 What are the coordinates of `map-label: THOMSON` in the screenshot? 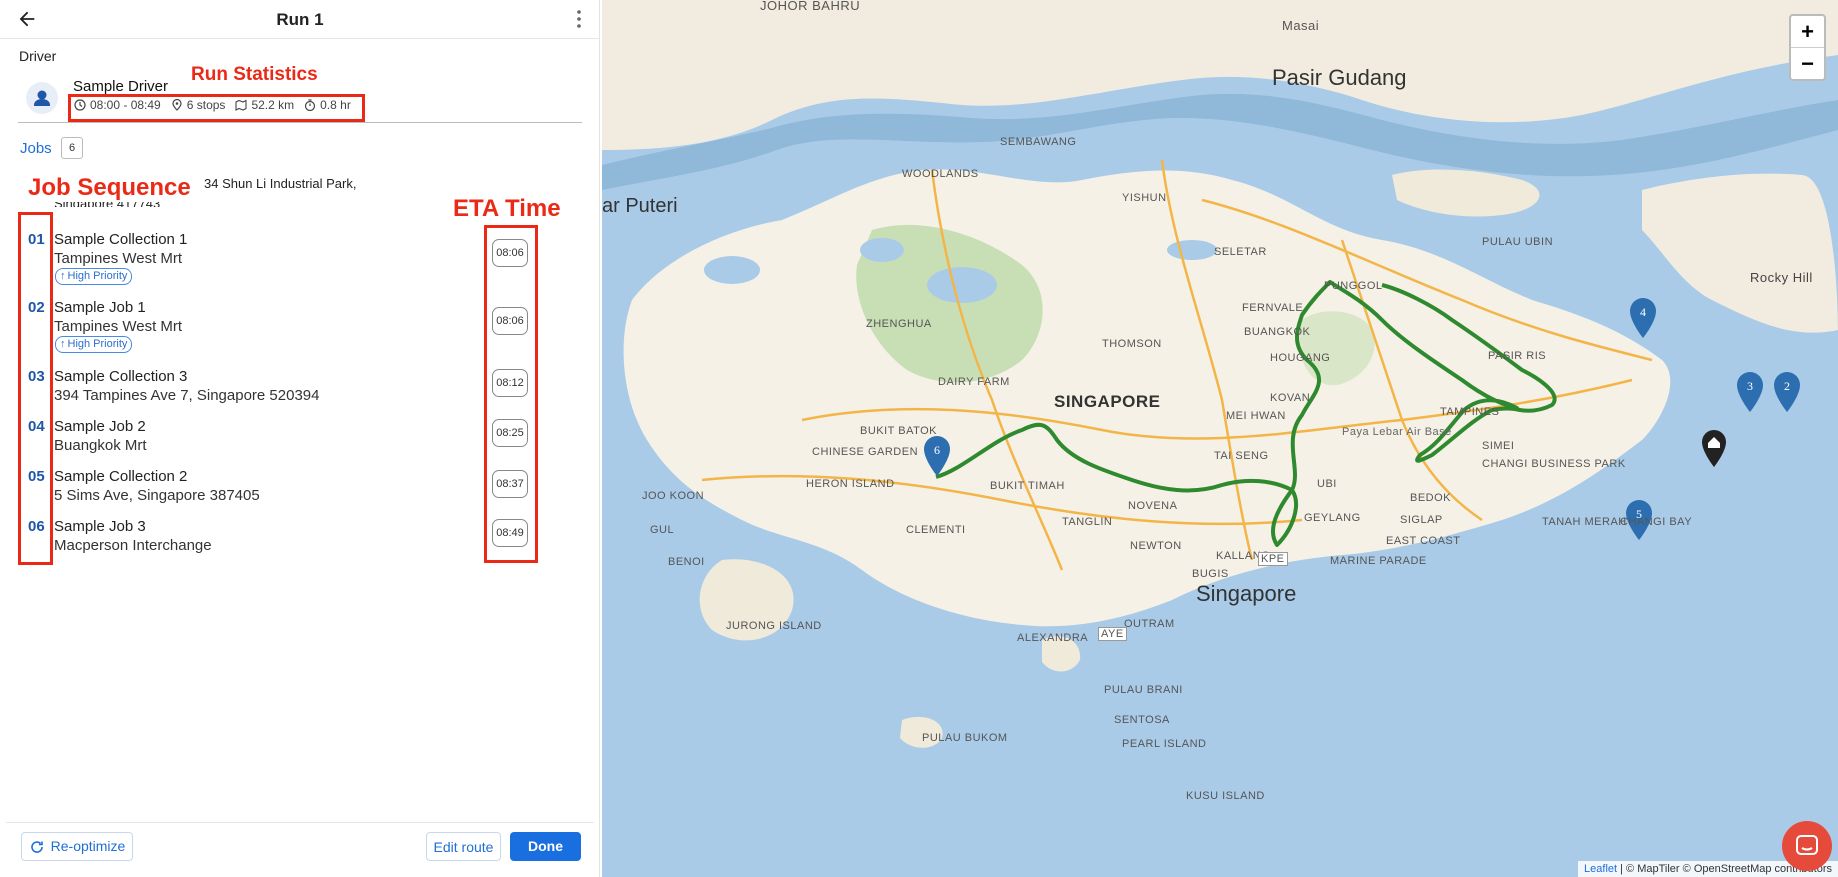 It's located at (1132, 344).